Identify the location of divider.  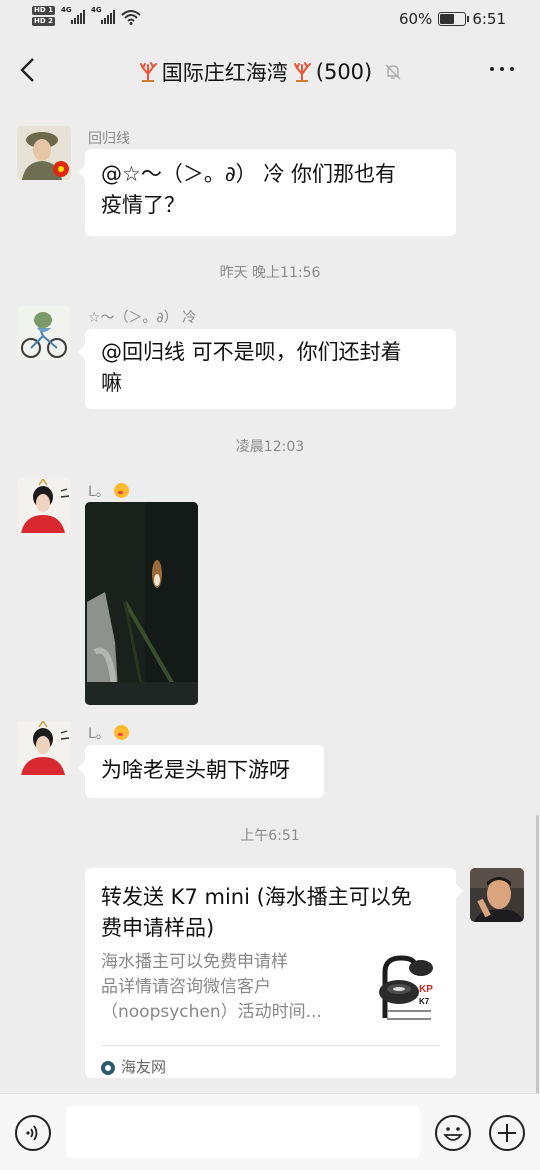
(270, 1045).